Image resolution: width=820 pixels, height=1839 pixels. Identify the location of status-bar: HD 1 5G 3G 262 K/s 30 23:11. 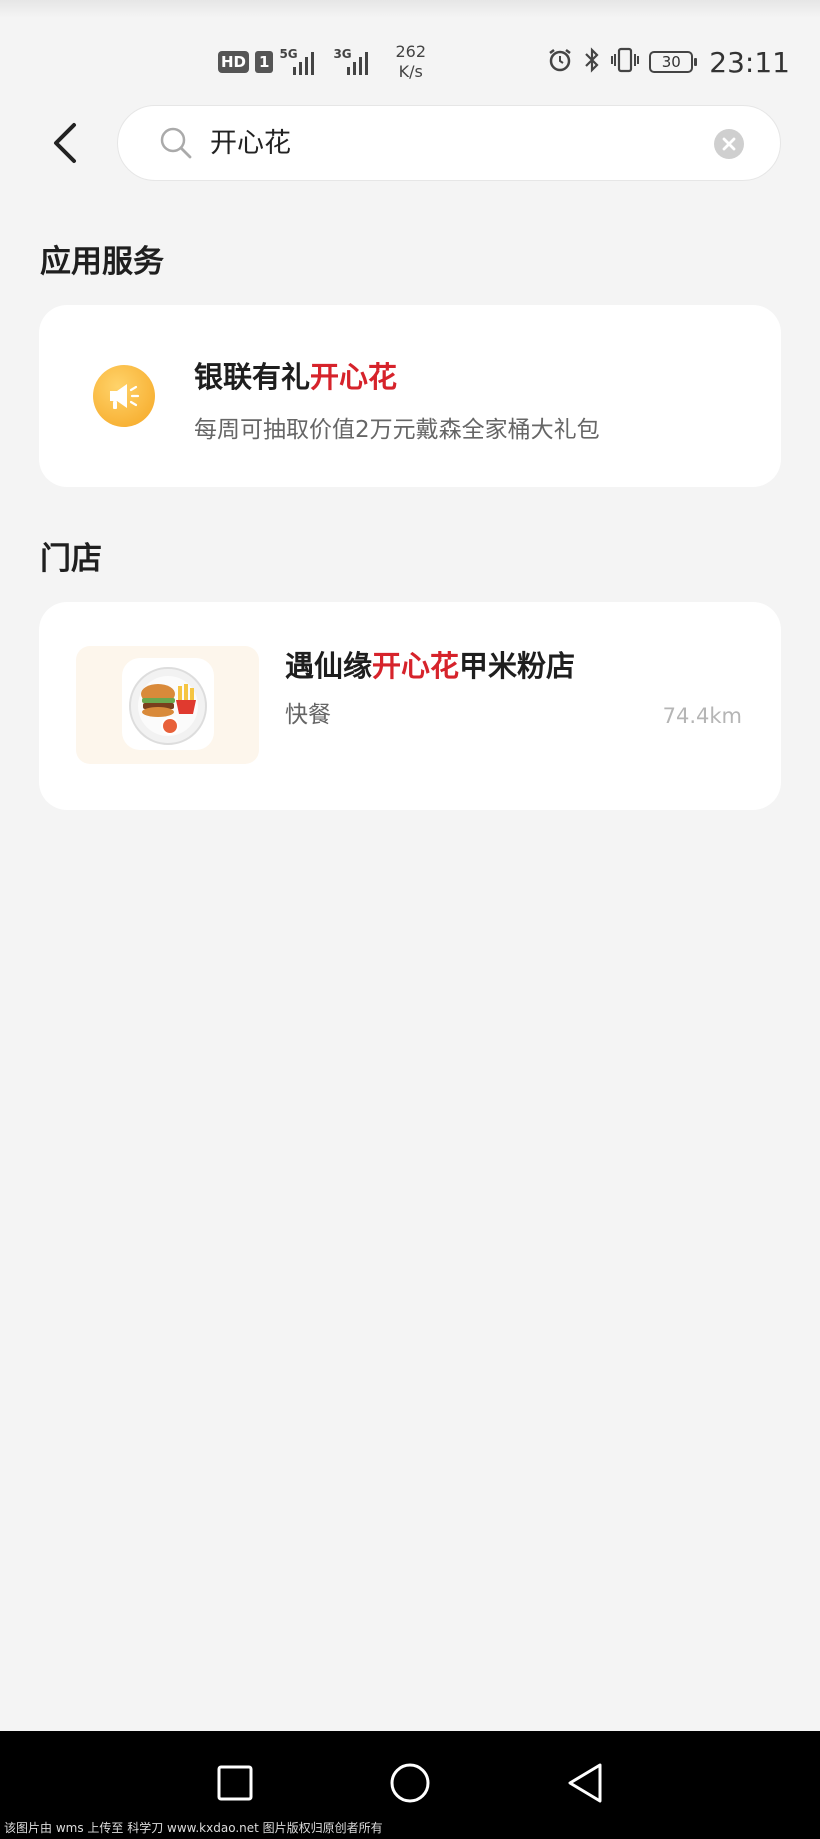
(410, 50).